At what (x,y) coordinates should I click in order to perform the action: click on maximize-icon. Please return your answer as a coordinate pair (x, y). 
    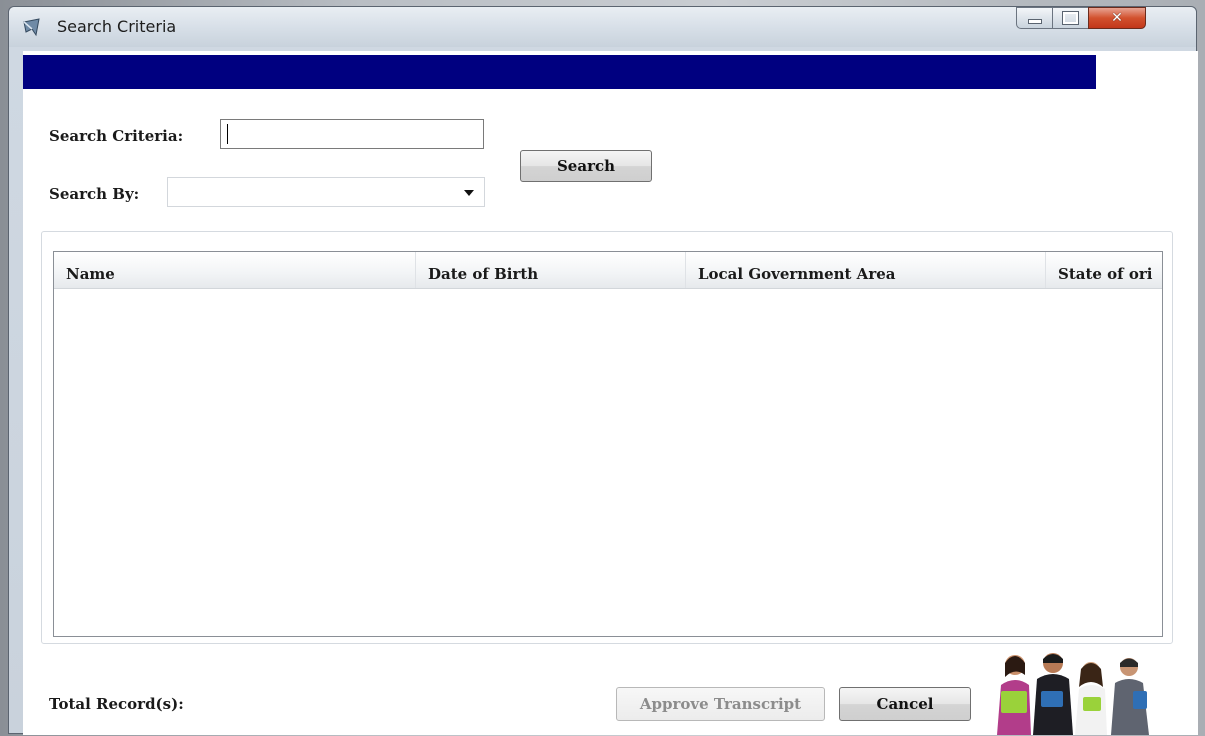
    Looking at the image, I should click on (1070, 18).